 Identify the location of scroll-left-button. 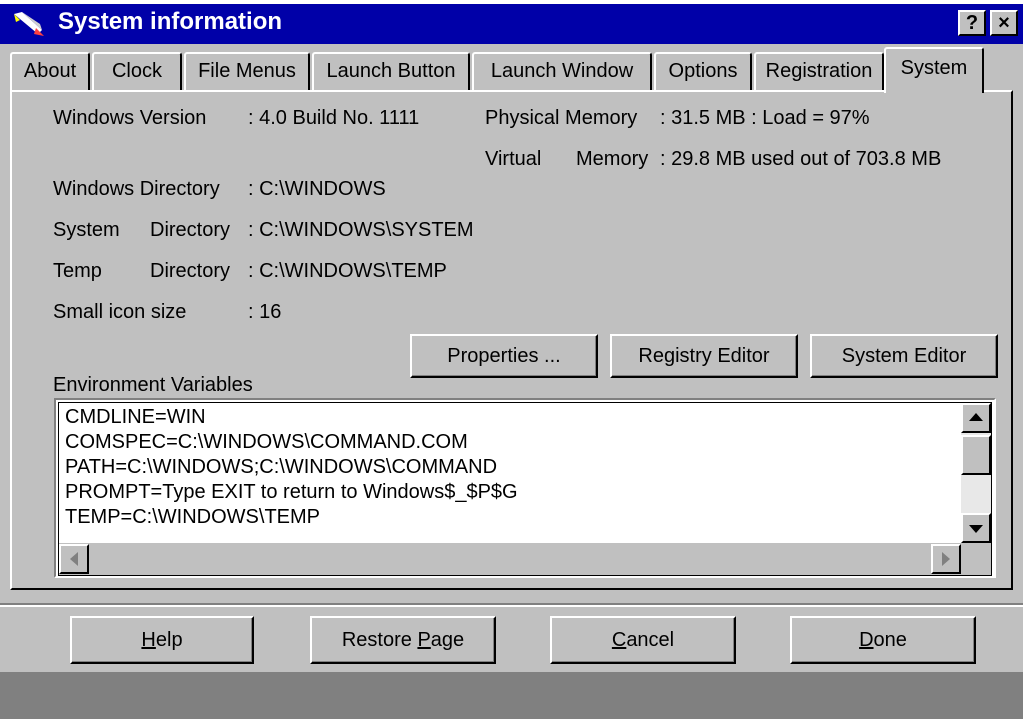
(74, 559).